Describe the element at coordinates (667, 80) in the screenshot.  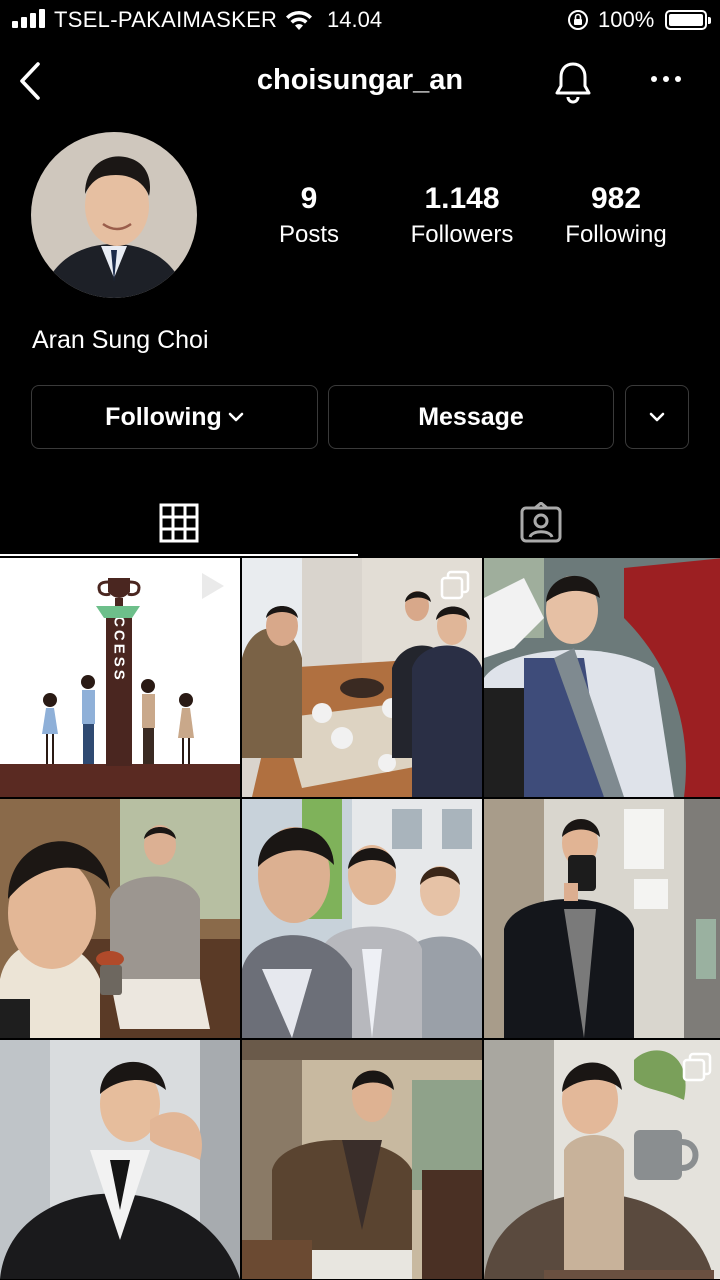
I see `more-options-icon` at that location.